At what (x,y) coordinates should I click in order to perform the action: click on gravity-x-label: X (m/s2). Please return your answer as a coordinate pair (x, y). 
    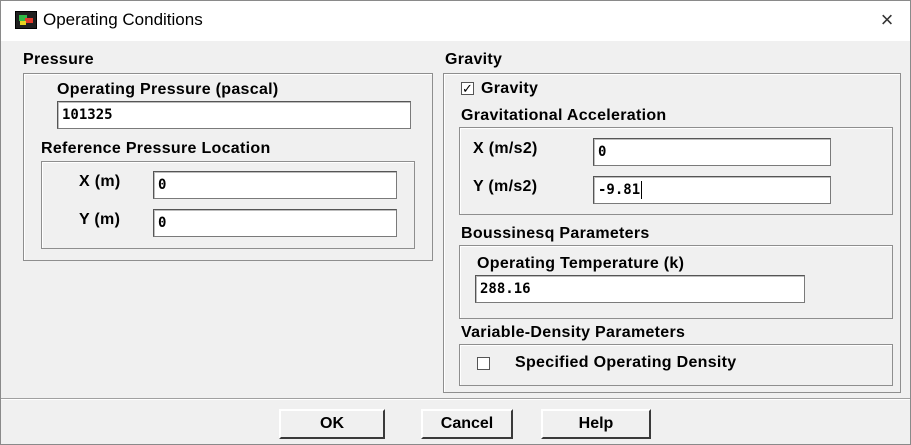
    Looking at the image, I should click on (505, 148).